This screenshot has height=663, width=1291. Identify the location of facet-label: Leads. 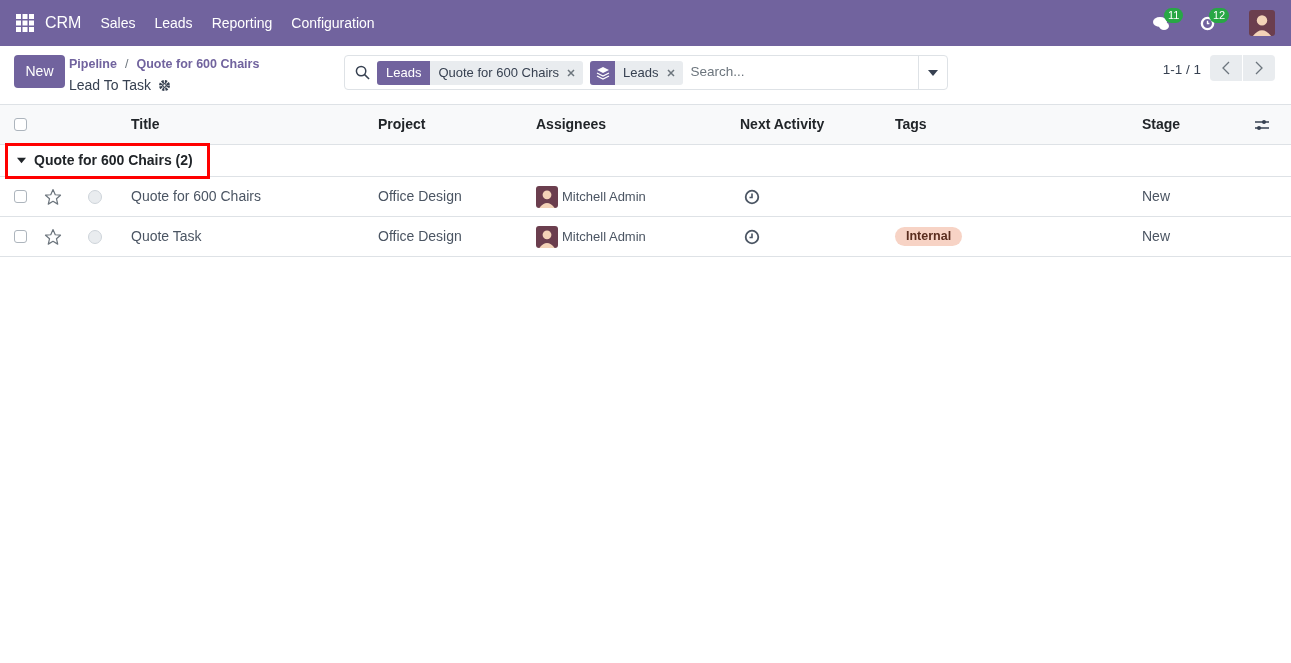
(404, 72).